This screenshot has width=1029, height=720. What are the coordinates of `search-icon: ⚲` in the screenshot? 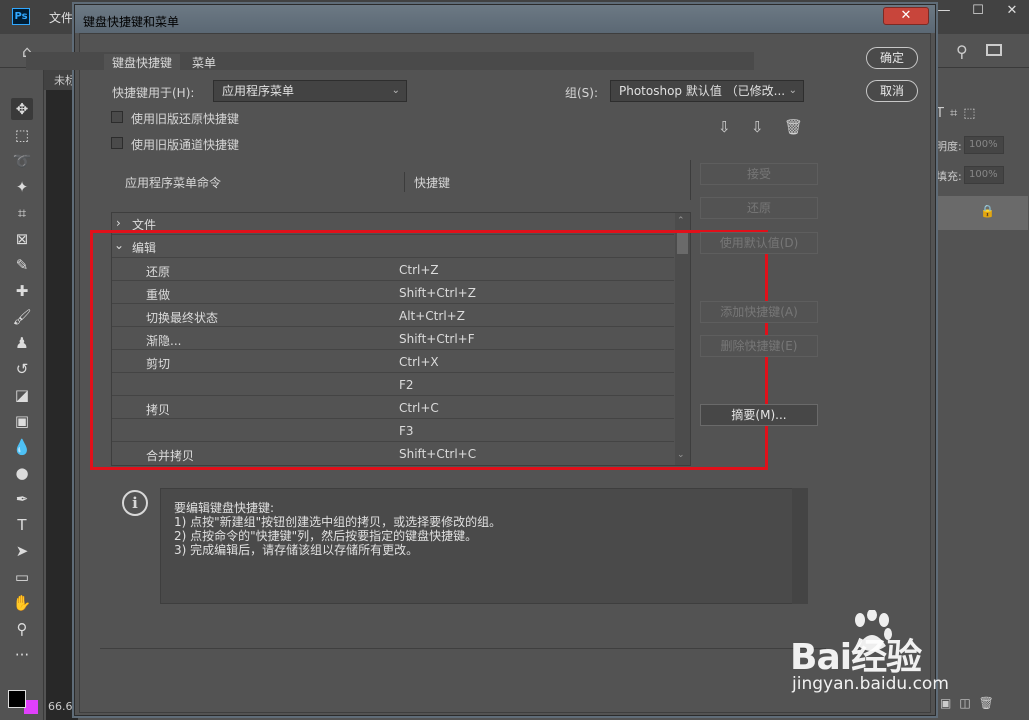 It's located at (962, 51).